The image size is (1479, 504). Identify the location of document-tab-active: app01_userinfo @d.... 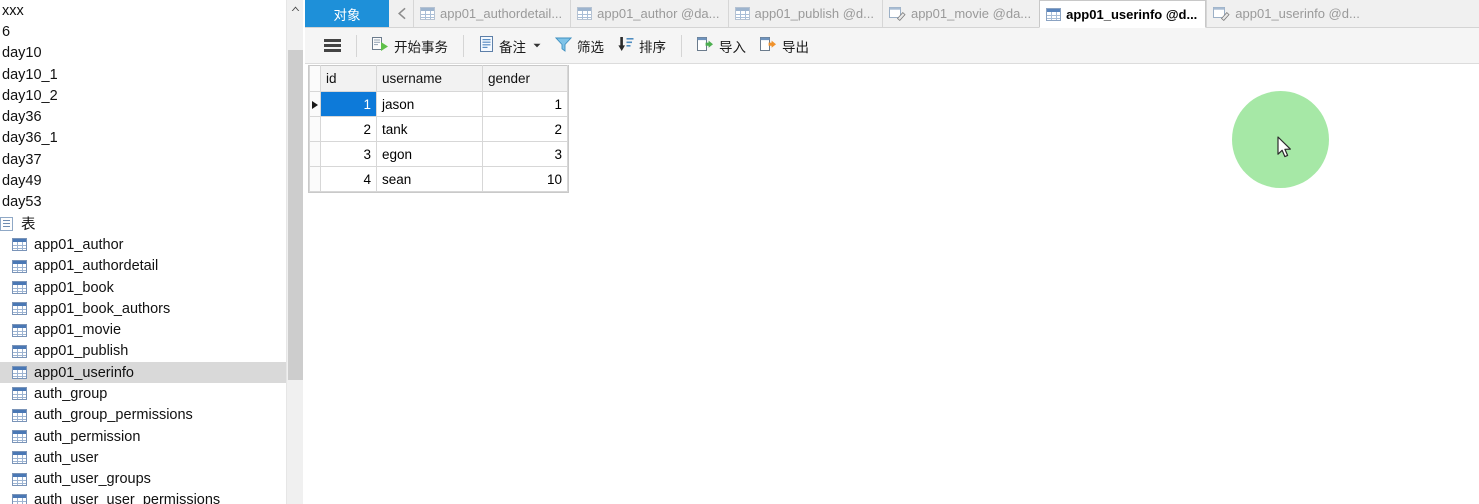
(1123, 14).